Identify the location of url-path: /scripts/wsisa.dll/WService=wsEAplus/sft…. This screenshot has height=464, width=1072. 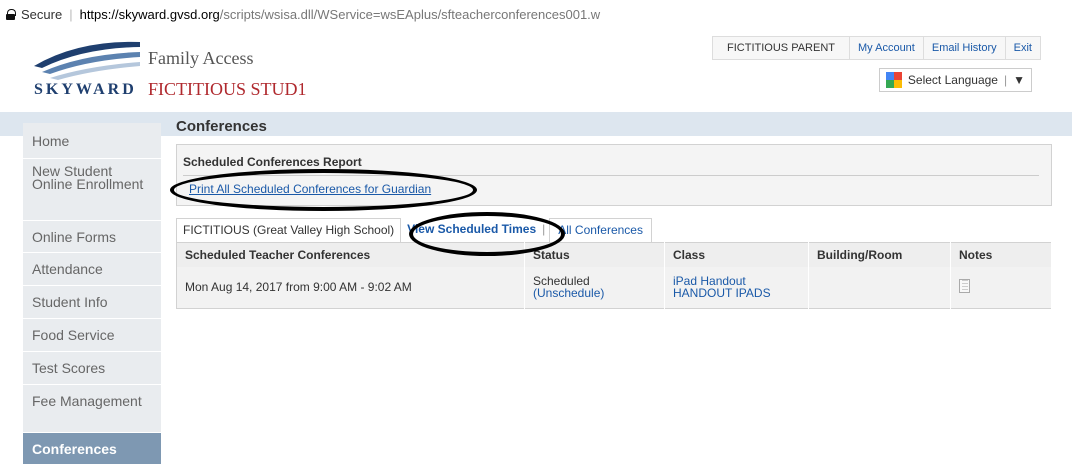
(410, 14).